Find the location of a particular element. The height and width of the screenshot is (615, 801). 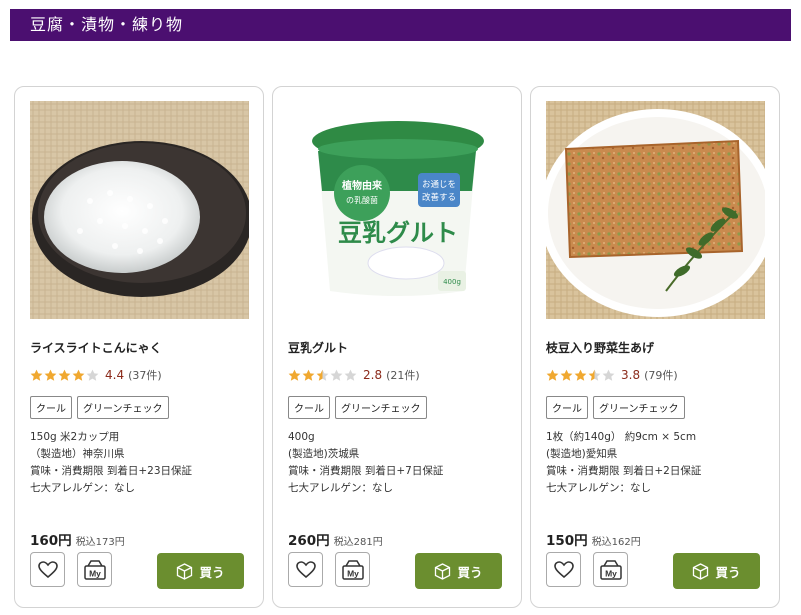

review-count: (21件) is located at coordinates (403, 375).